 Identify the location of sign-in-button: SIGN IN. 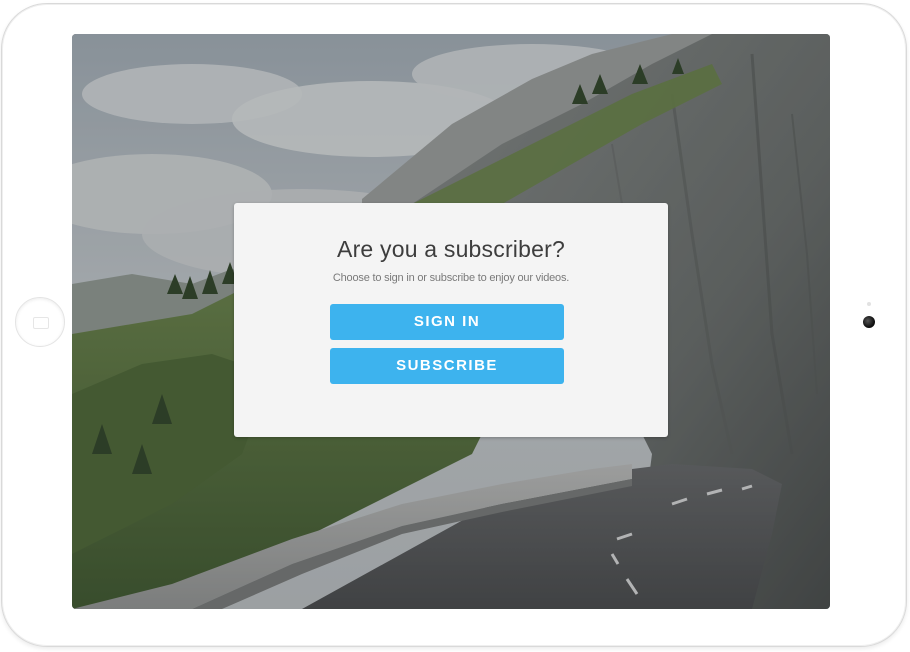
(447, 322).